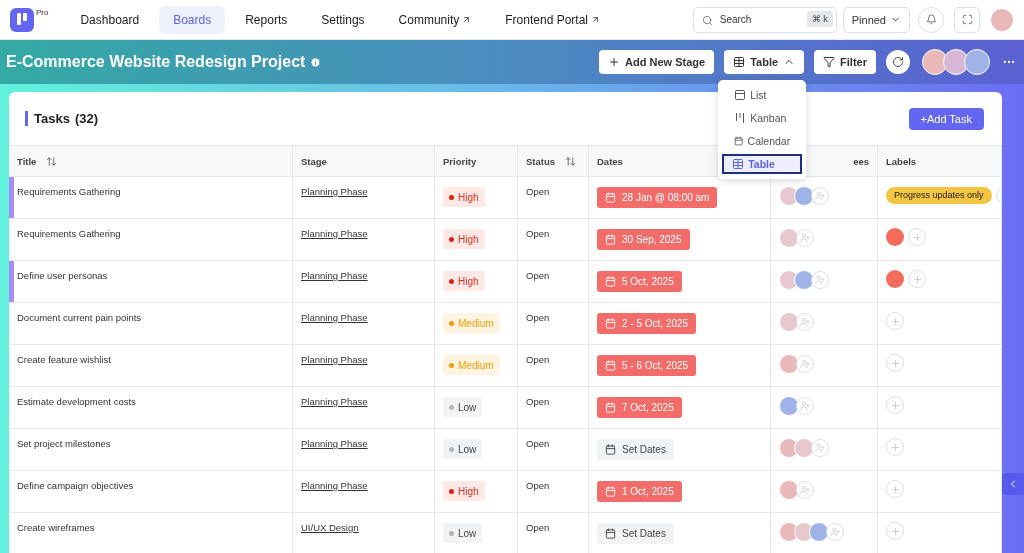  What do you see at coordinates (316, 62) in the screenshot?
I see `info-icon` at bounding box center [316, 62].